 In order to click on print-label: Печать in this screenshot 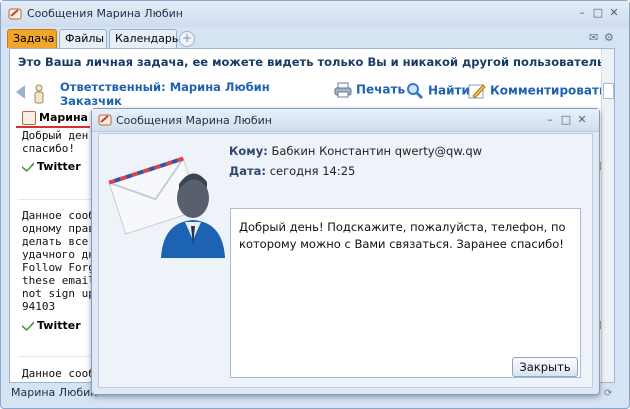, I will do `click(381, 89)`.